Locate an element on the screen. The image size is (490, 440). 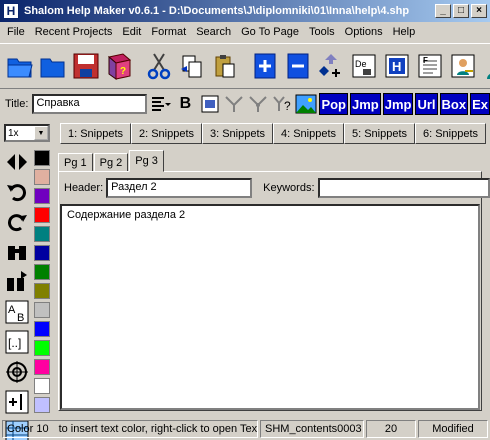
find-button is located at coordinates (17, 252).